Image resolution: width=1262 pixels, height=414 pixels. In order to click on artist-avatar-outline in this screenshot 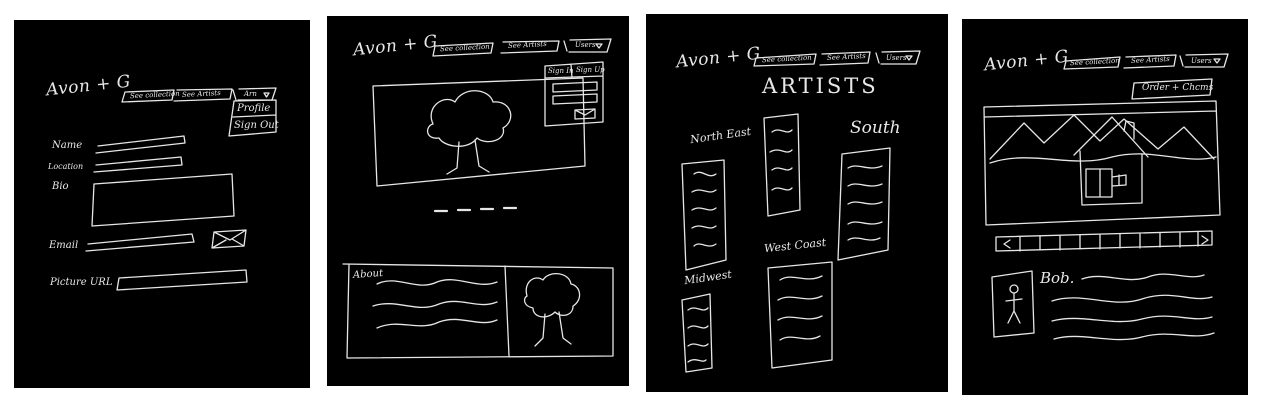, I will do `click(1013, 304)`.